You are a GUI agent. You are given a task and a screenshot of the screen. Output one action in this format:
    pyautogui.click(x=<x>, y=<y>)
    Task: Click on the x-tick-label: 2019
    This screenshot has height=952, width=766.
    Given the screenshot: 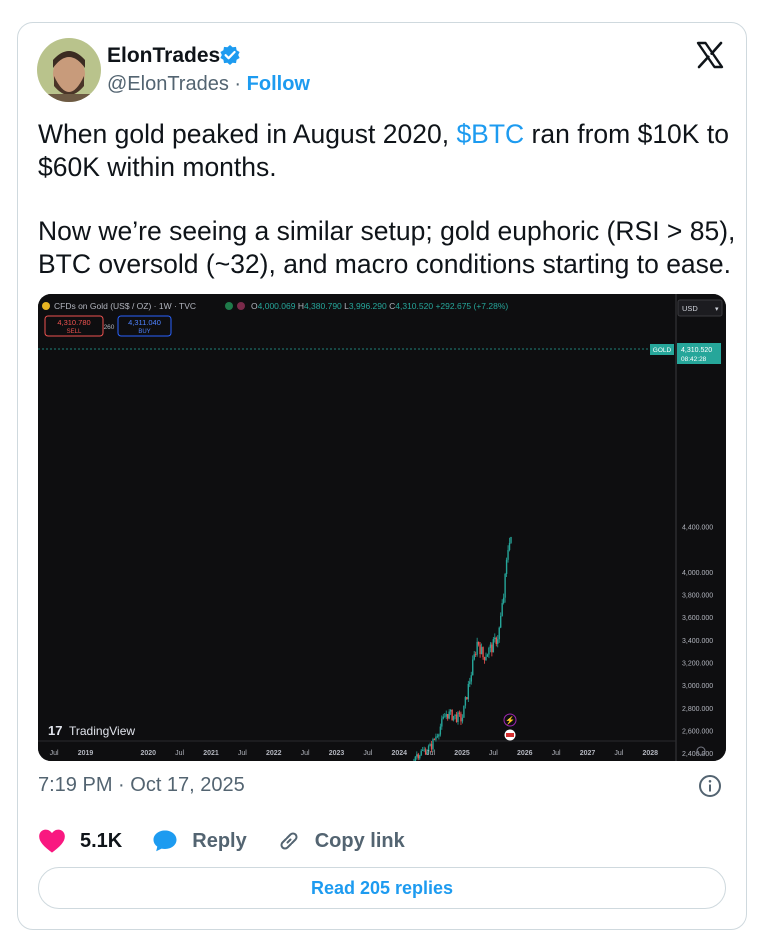 What is the action you would take?
    pyautogui.click(x=86, y=753)
    